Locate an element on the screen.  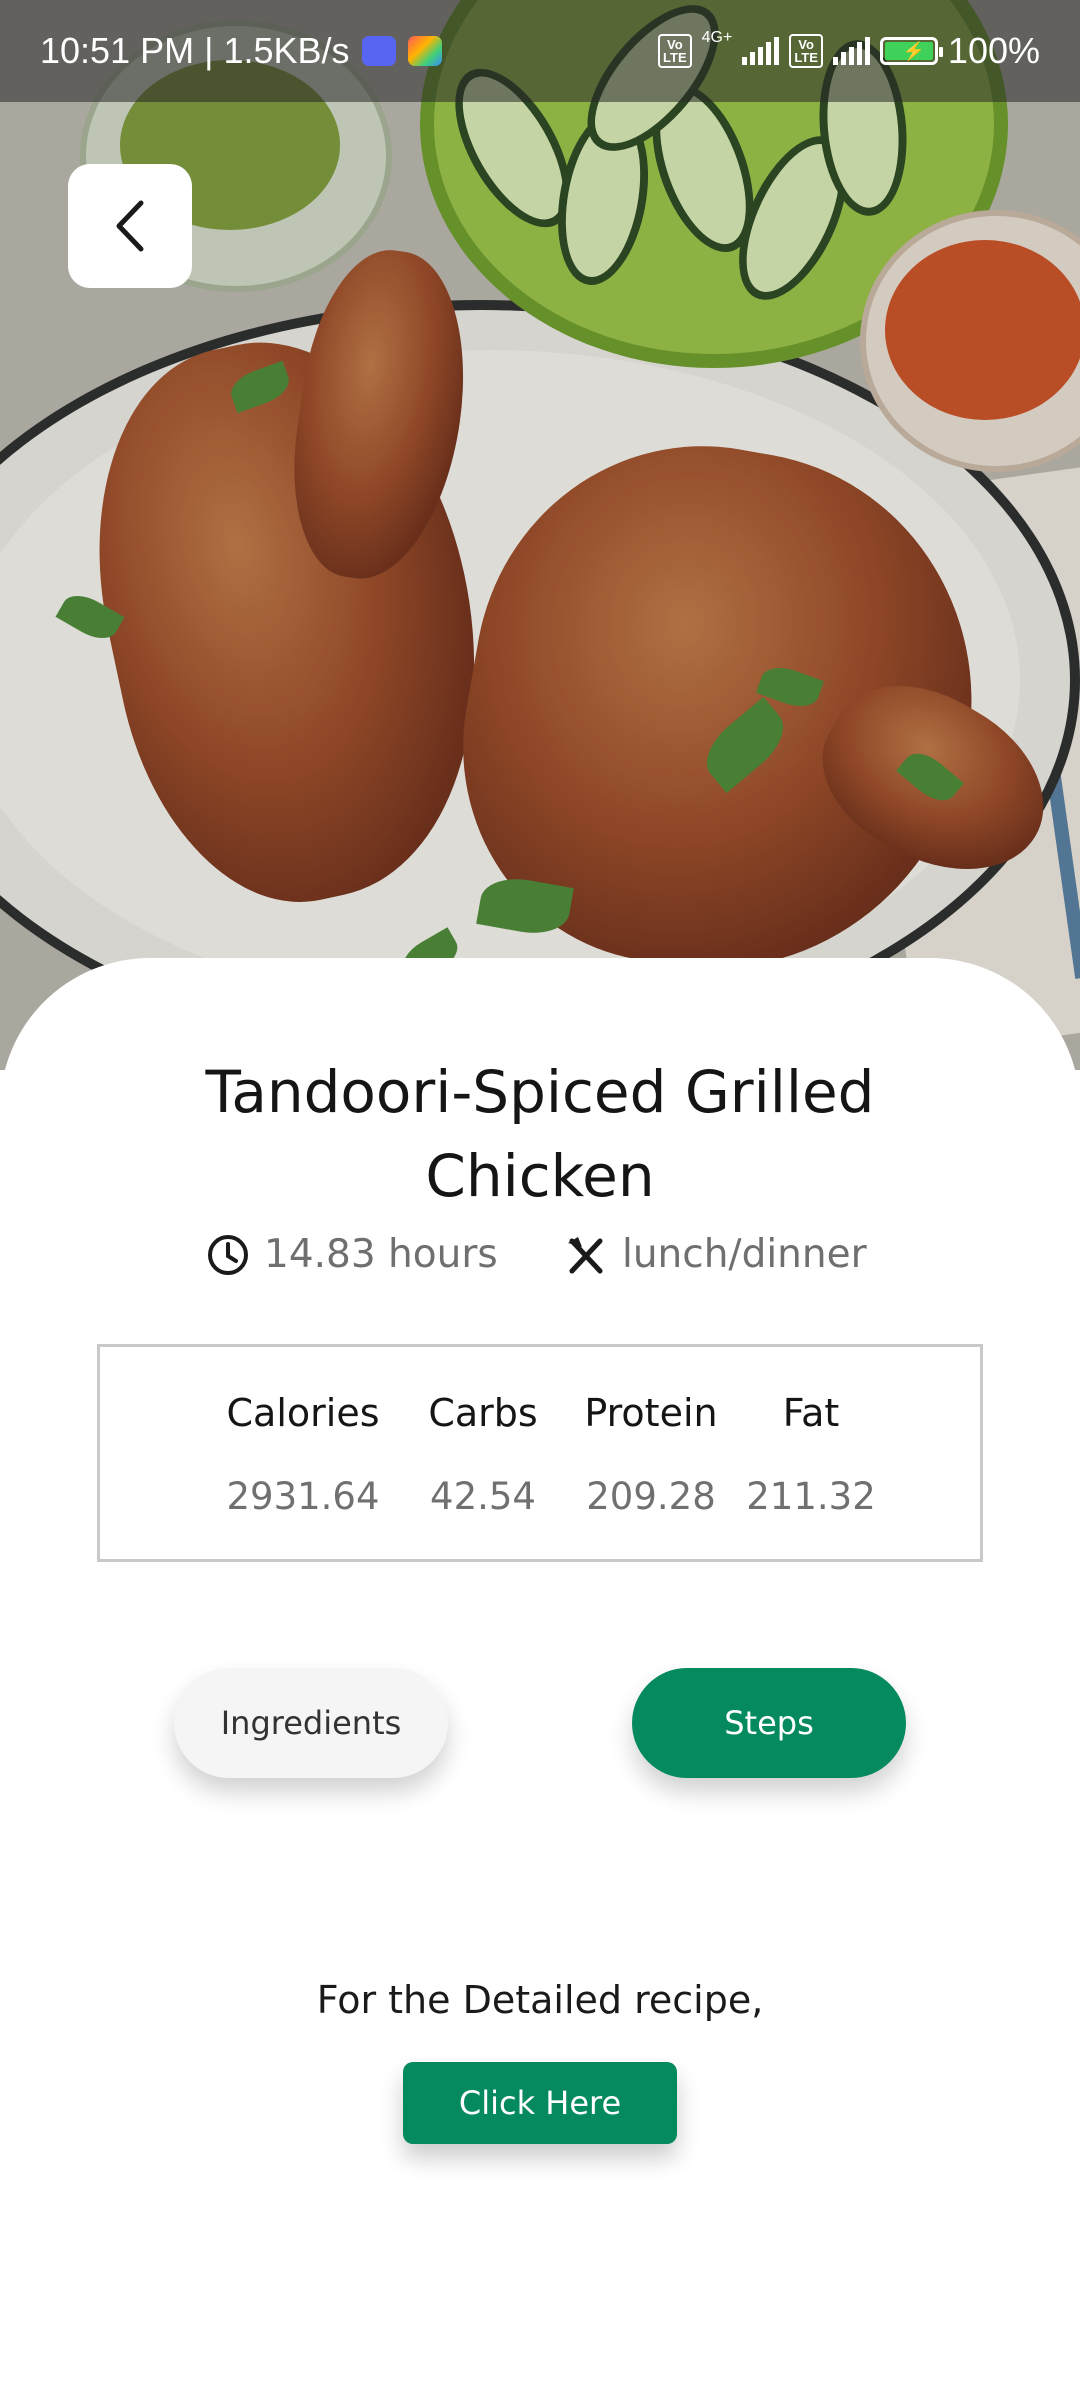
recipe-meal-type: lunch/dinner is located at coordinates (715, 1254).